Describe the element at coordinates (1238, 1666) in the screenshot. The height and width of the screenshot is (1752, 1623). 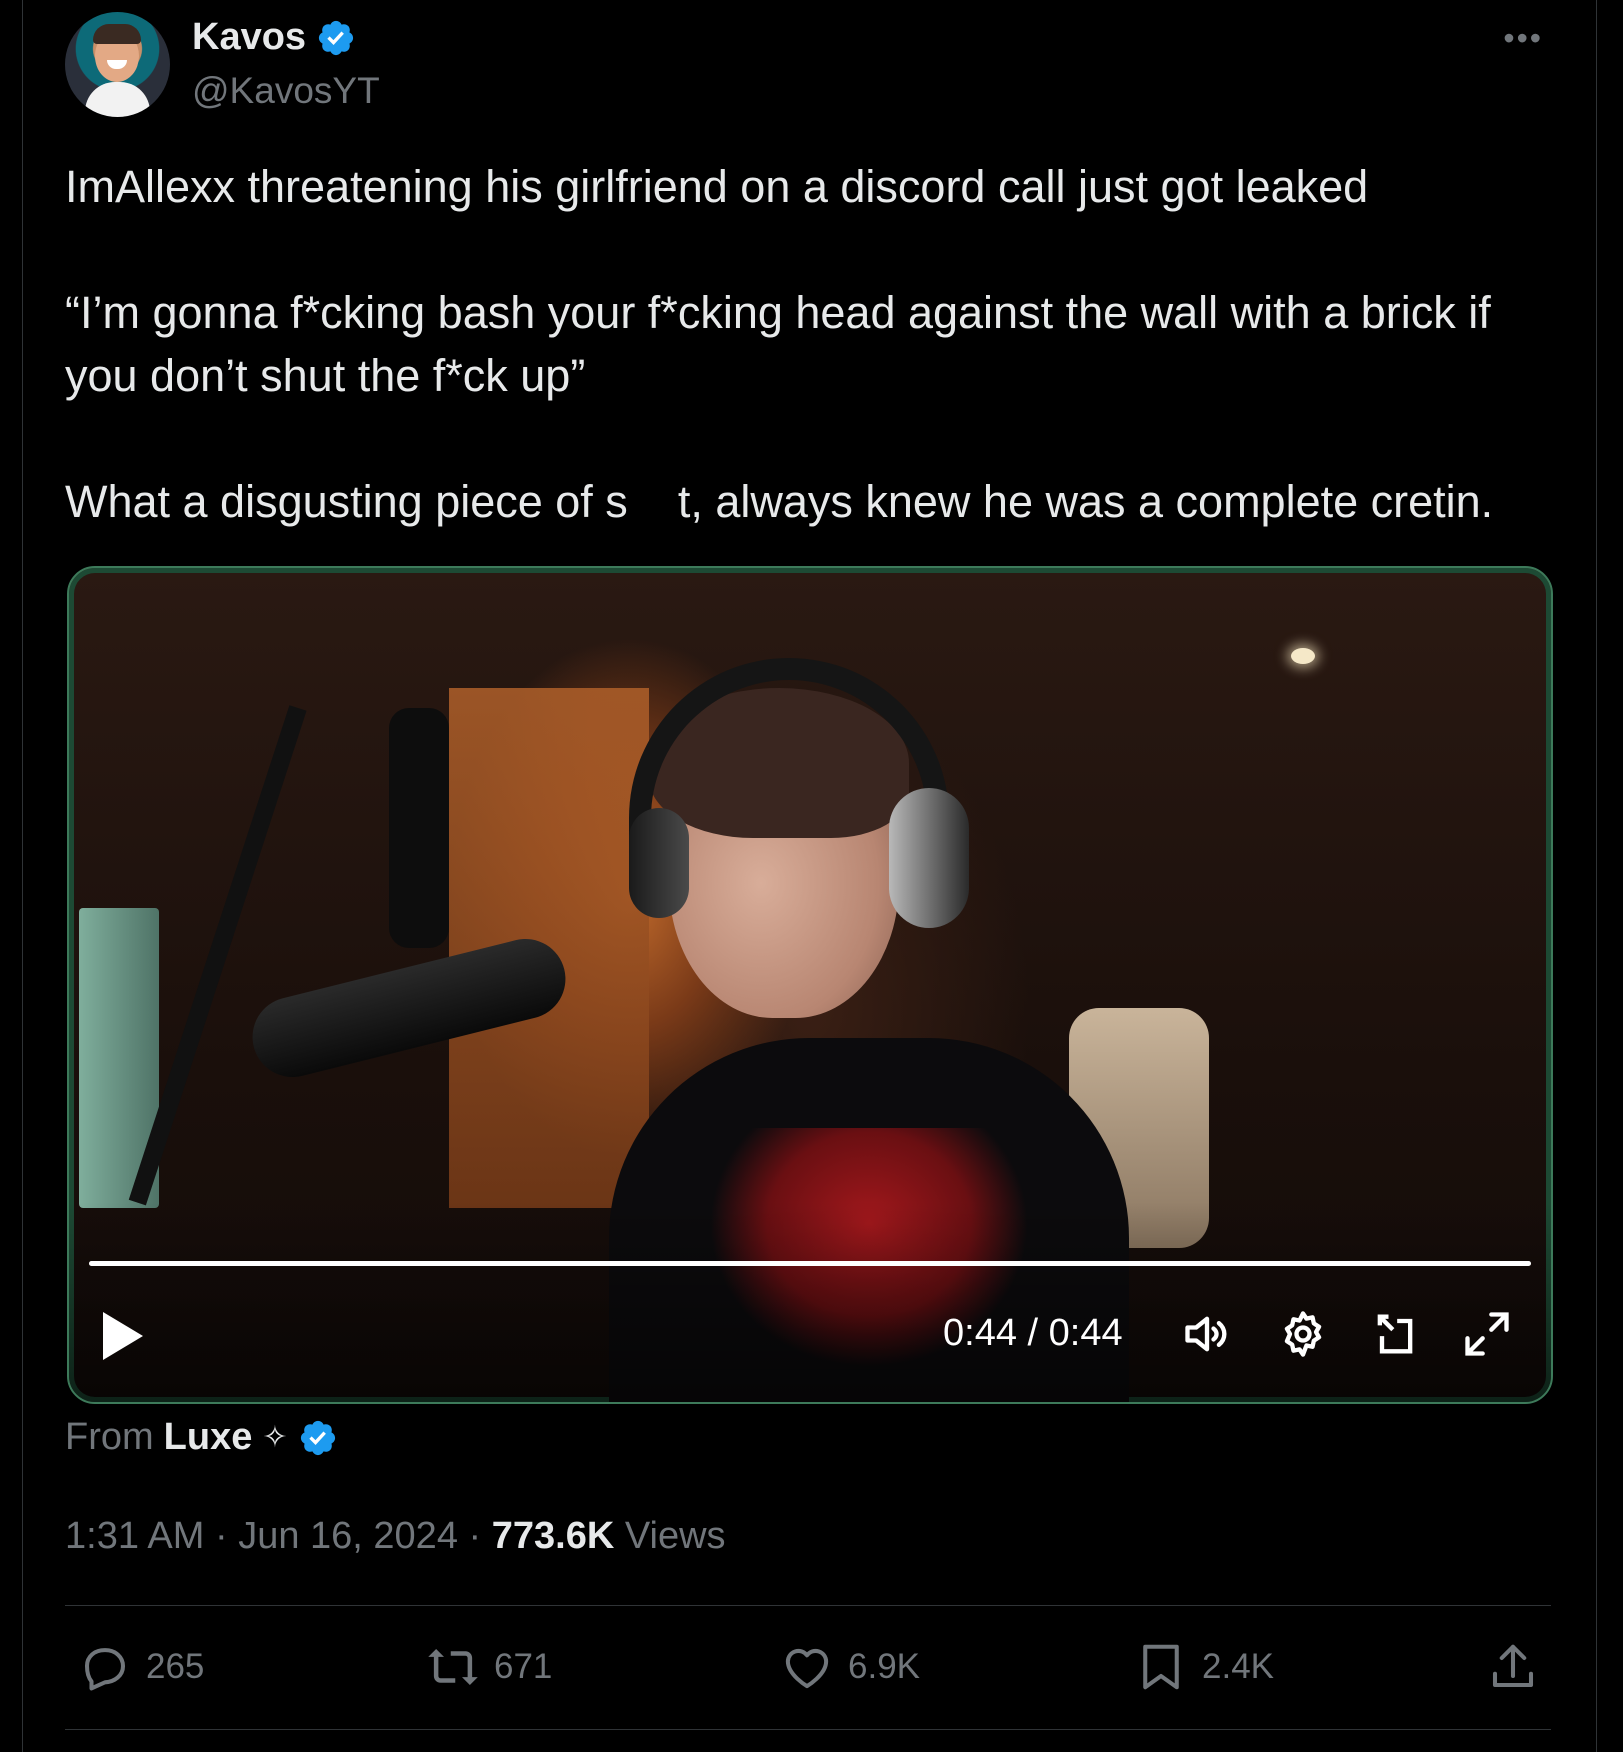
I see `bookmark-count: 2.4K` at that location.